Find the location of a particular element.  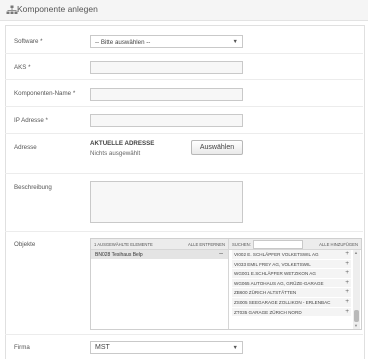

page-title: Komponente anlegen is located at coordinates (57, 9).